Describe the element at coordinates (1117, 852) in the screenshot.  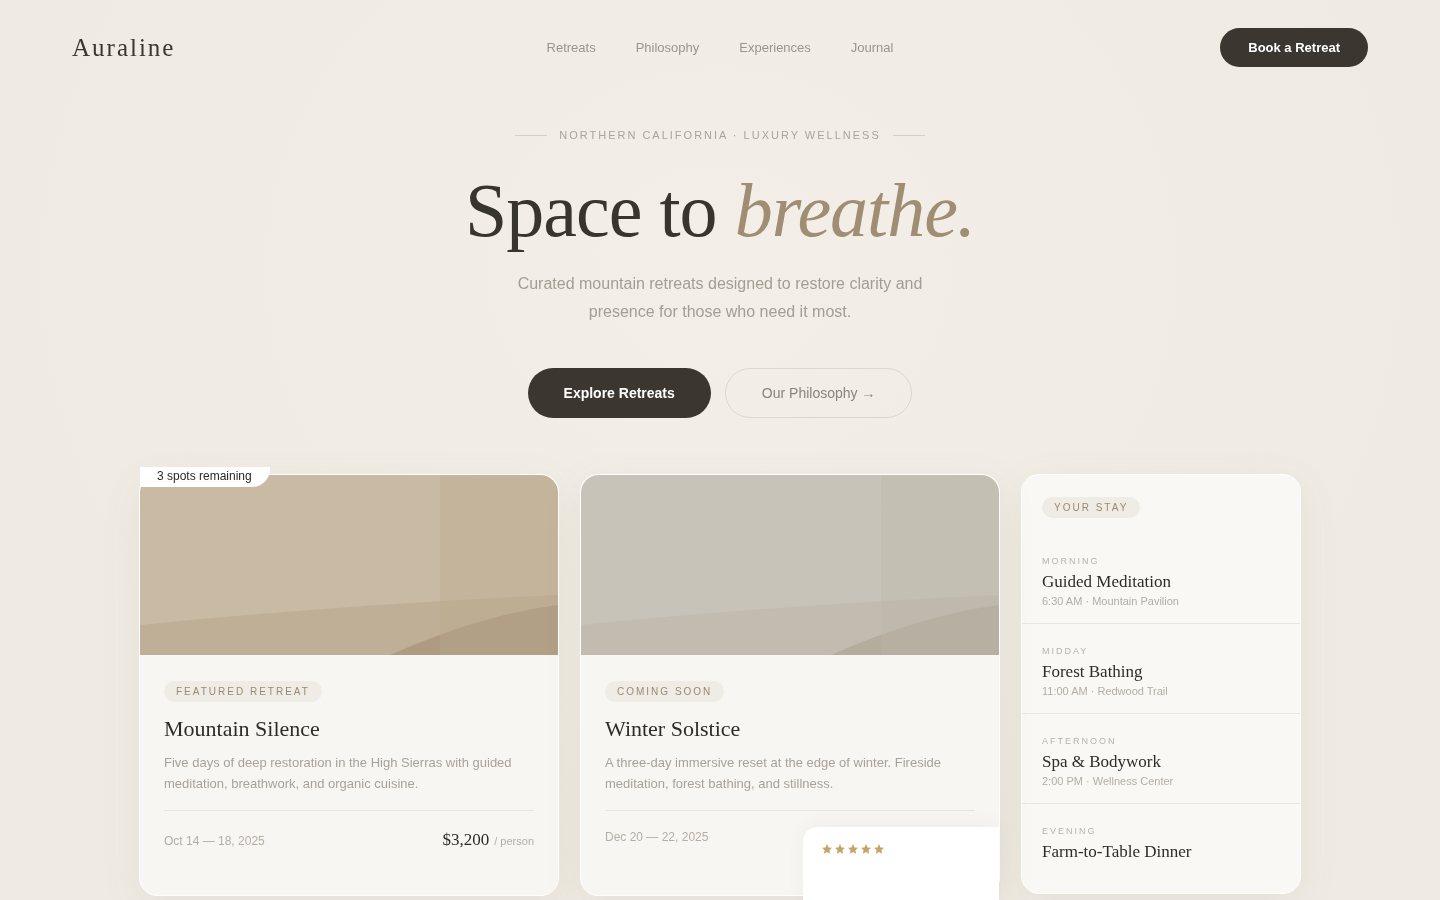
I see `schedule-title: Farm-to-Table Dinner` at that location.